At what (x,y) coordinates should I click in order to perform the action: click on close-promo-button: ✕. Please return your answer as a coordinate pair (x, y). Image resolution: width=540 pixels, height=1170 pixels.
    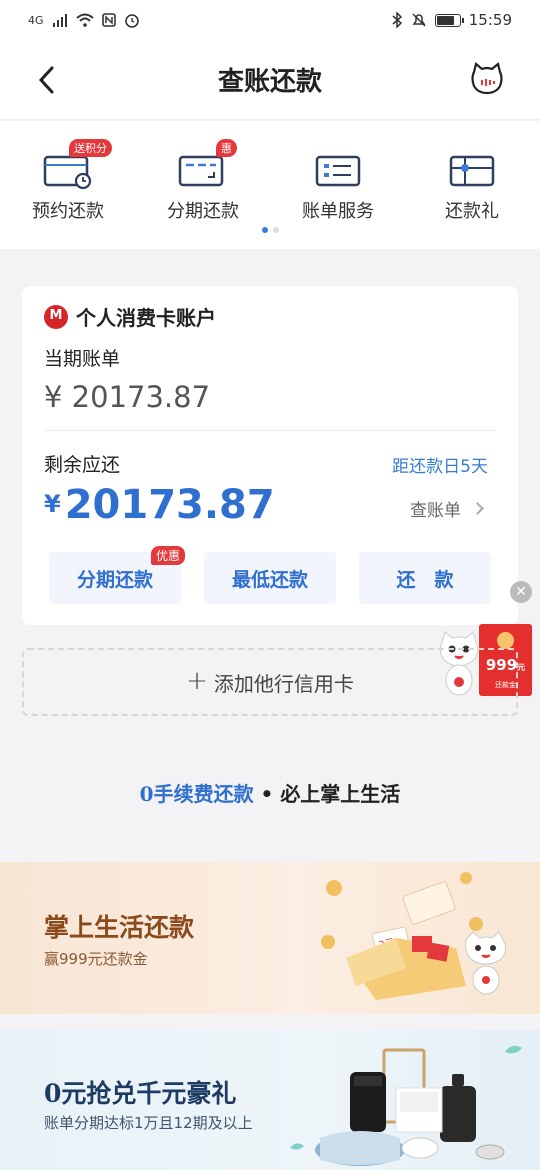
    Looking at the image, I should click on (521, 592).